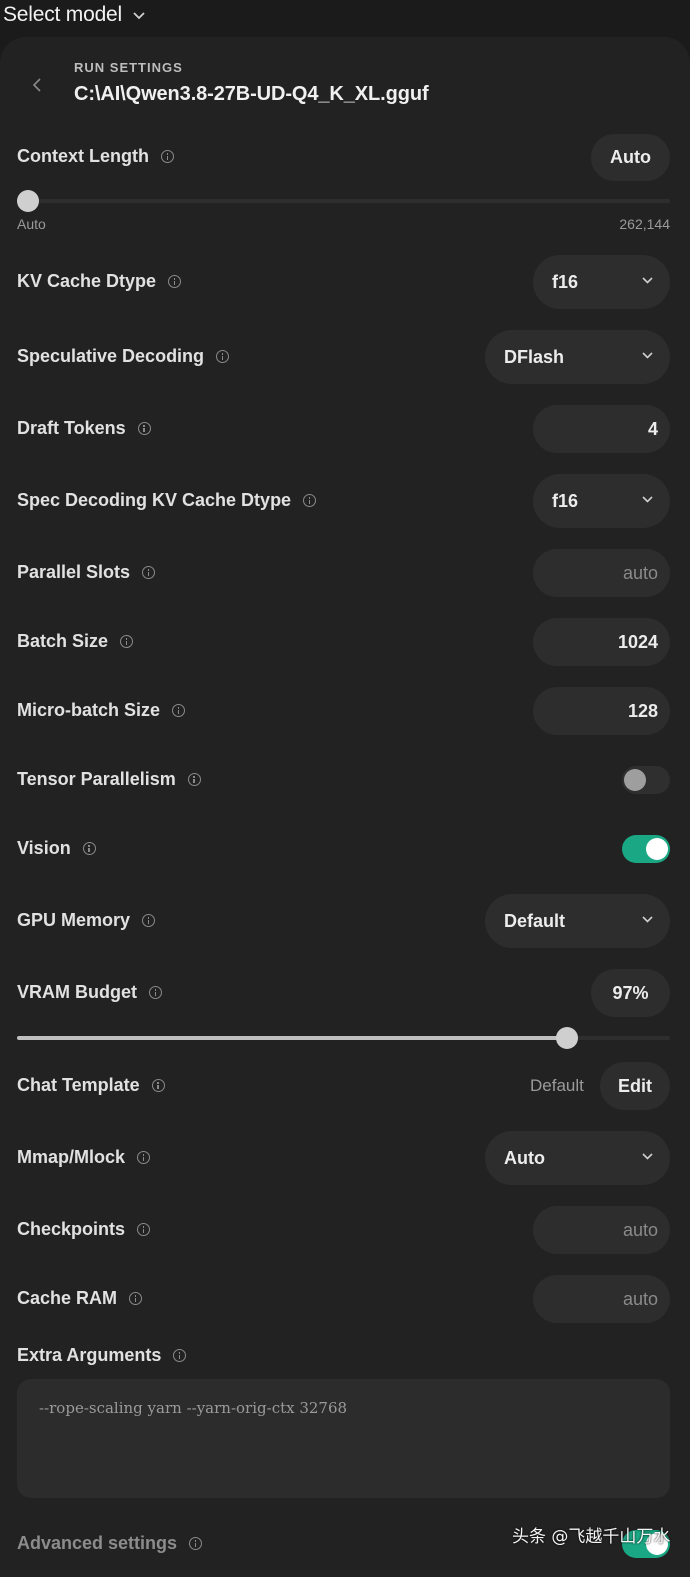  What do you see at coordinates (630, 993) in the screenshot?
I see `vram-budget-value: 97%` at bounding box center [630, 993].